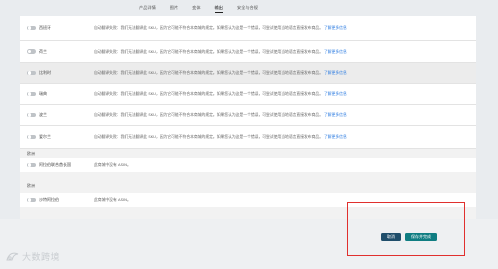  What do you see at coordinates (41, 258) in the screenshot?
I see `watermark-text: 大数跨境` at bounding box center [41, 258].